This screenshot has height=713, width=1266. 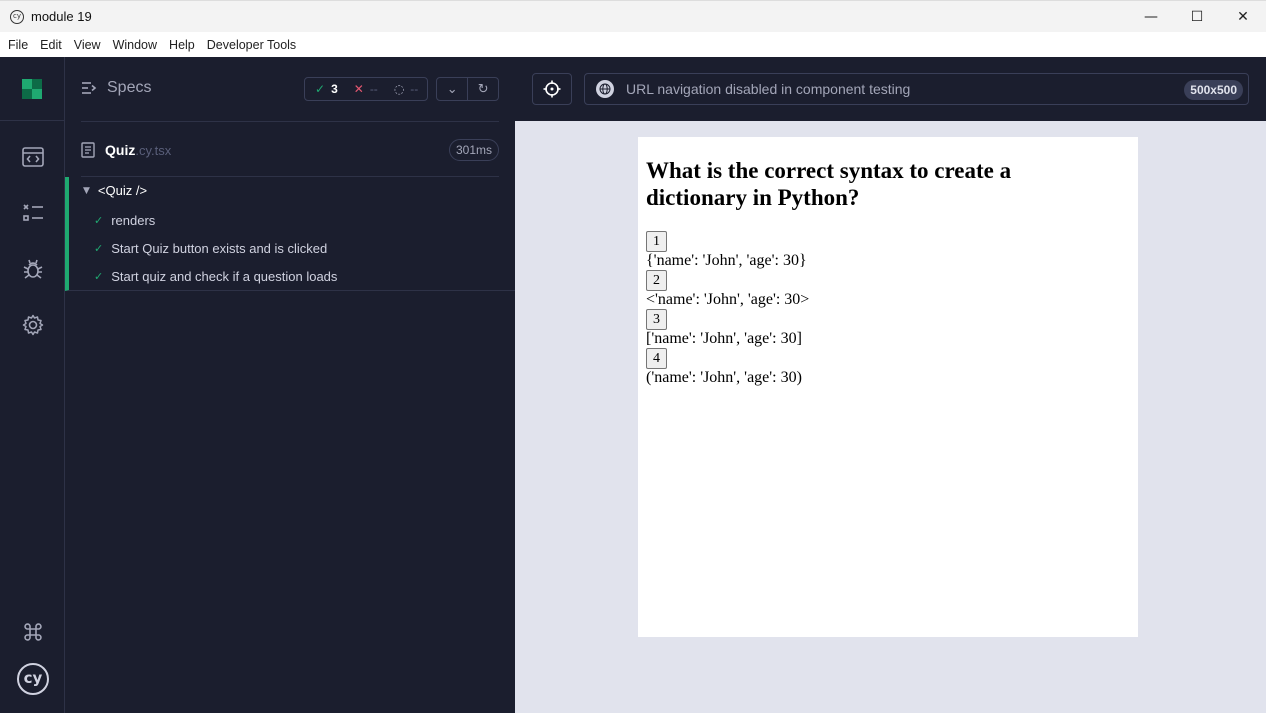 What do you see at coordinates (399, 89) in the screenshot?
I see `pending-spinner-icon: ◌` at bounding box center [399, 89].